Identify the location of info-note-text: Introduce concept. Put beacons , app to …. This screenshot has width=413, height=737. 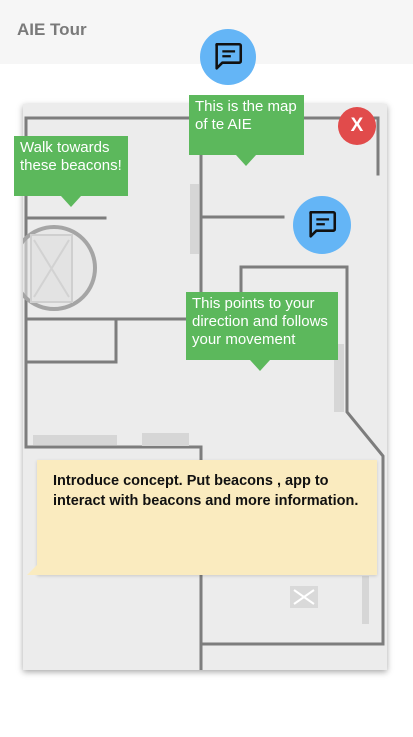
(206, 491).